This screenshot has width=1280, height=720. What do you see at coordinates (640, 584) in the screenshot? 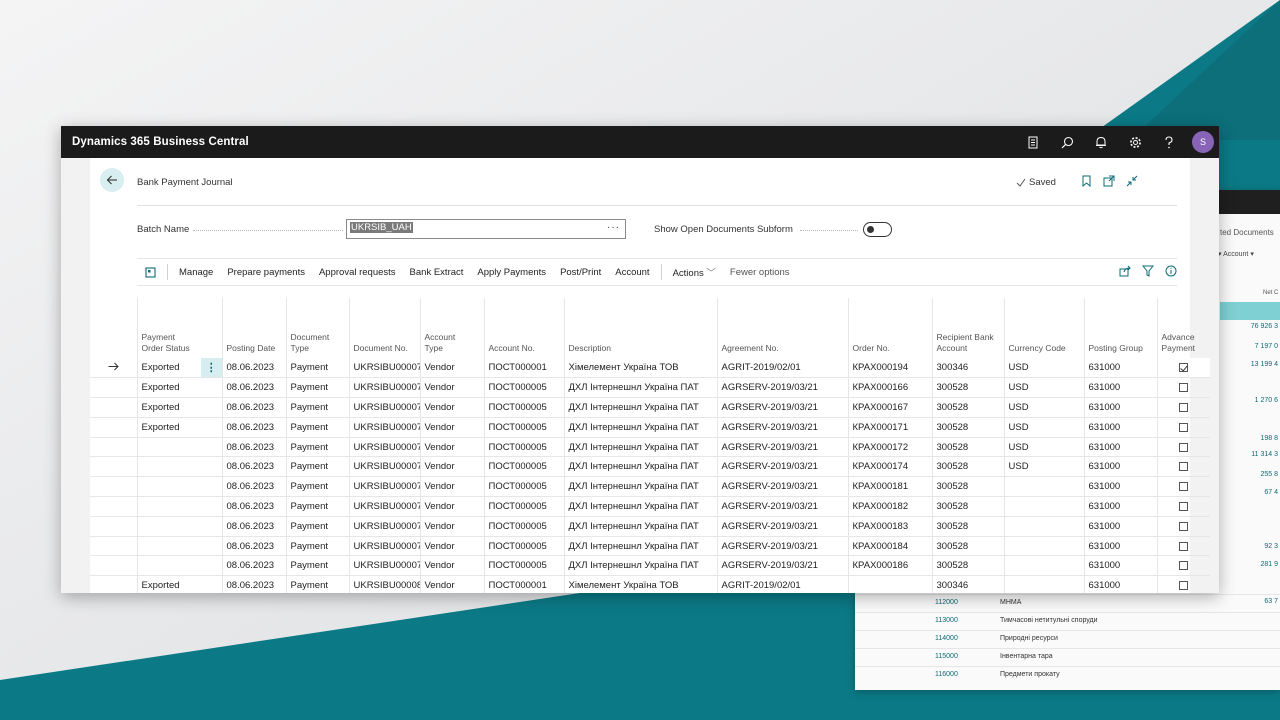
I see `cell-description: Хімелемент Україна ТОВ` at bounding box center [640, 584].